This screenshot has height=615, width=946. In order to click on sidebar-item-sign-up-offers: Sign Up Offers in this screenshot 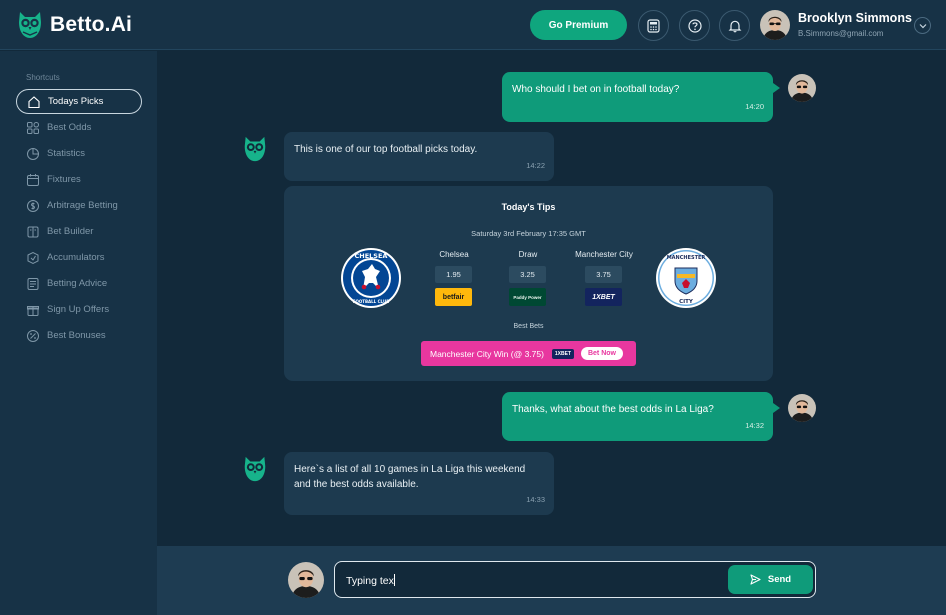, I will do `click(79, 309)`.